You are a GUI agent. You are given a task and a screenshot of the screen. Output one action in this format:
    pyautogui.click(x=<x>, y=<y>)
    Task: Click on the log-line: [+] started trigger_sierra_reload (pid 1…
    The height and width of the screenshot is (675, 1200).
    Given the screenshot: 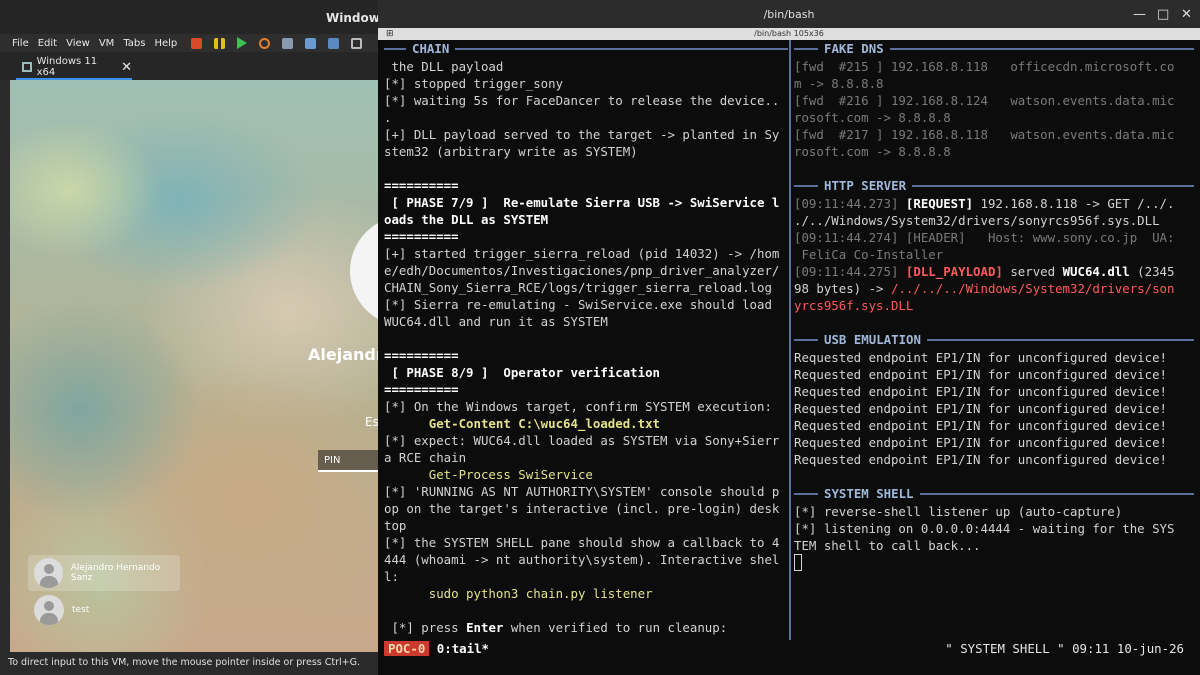 What is the action you would take?
    pyautogui.click(x=582, y=253)
    